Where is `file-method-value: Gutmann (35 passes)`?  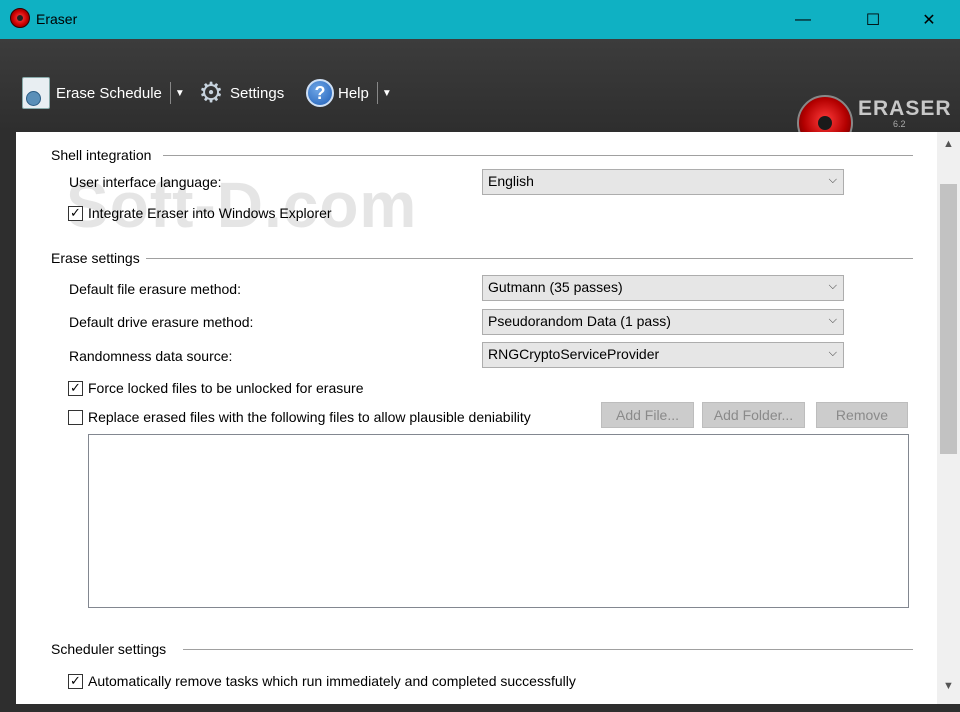
file-method-value: Gutmann (35 passes) is located at coordinates (555, 287).